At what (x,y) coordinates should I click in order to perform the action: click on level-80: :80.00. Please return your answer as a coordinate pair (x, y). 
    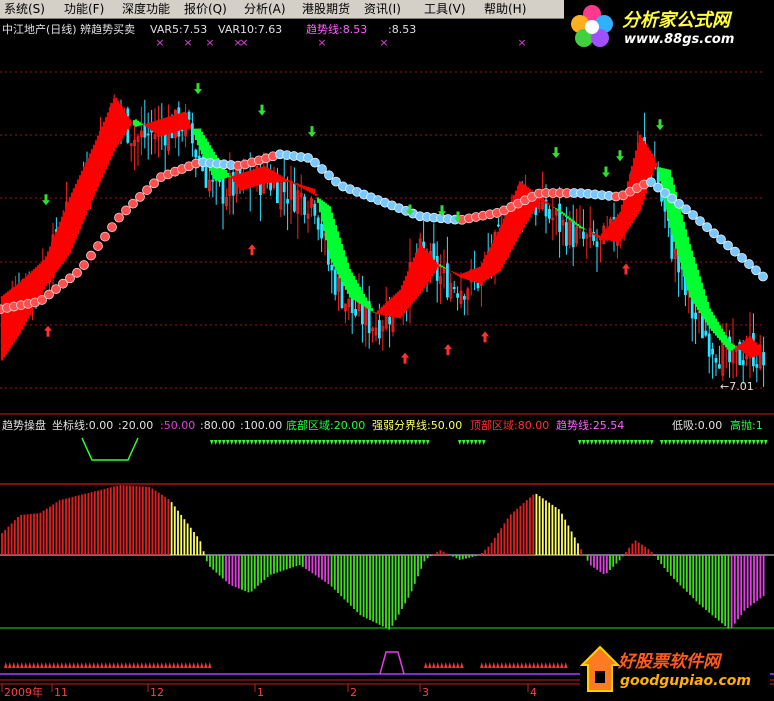
    Looking at the image, I should click on (217, 425).